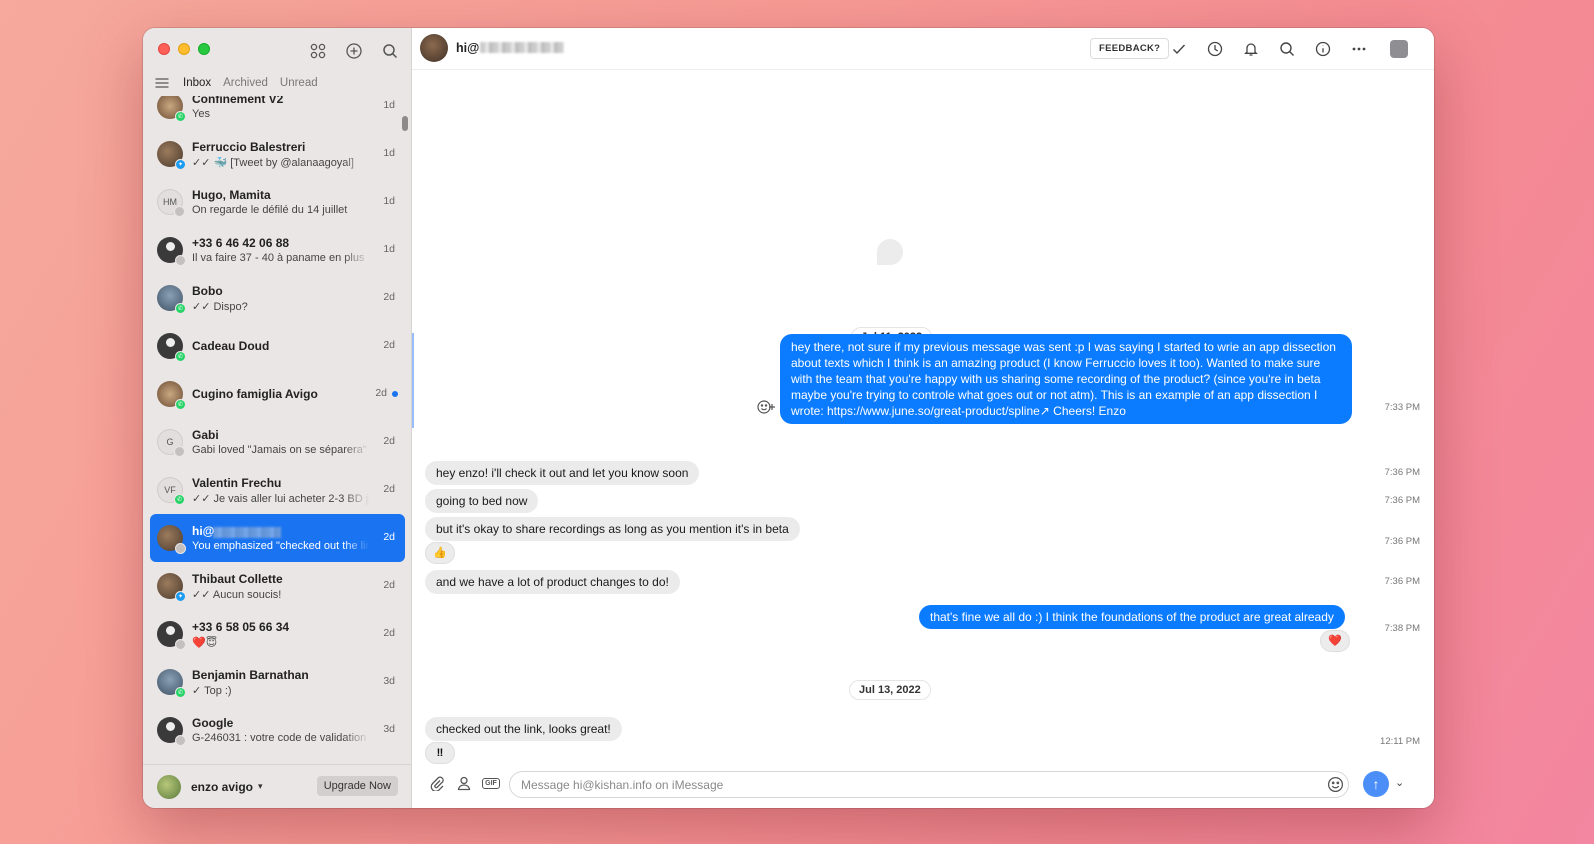 This screenshot has height=844, width=1594. Describe the element at coordinates (281, 108) in the screenshot. I see `conversation-text: Confinement V2 Yes` at that location.